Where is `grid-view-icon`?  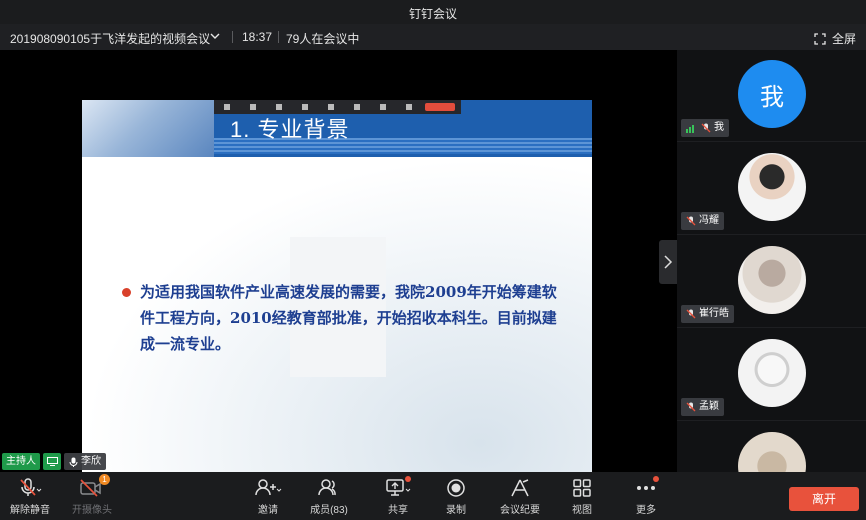 grid-view-icon is located at coordinates (582, 488).